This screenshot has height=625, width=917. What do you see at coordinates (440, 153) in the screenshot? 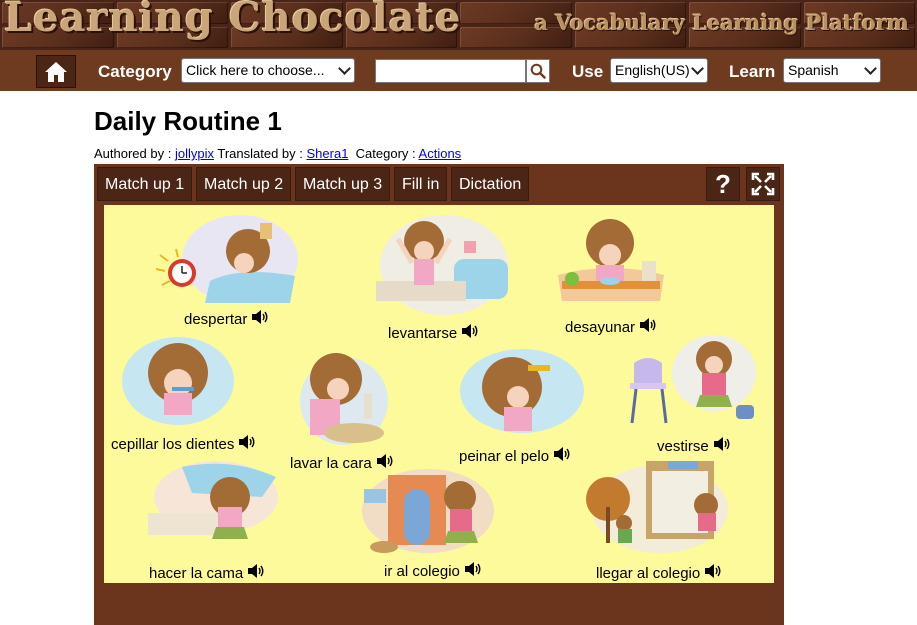
I see `category-link: Actions` at bounding box center [440, 153].